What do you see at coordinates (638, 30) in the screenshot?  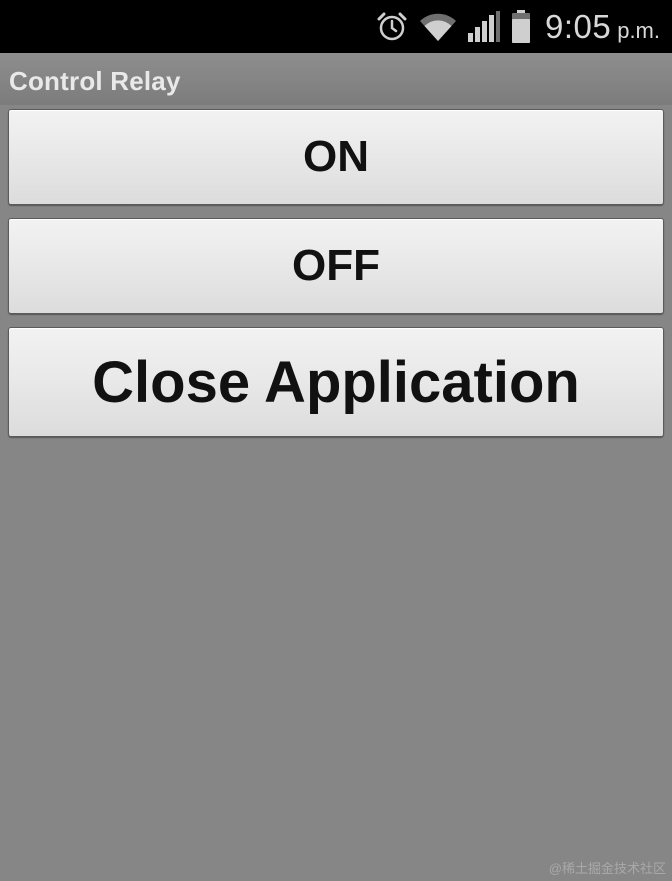 I see `clock-ampm: p.m.` at bounding box center [638, 30].